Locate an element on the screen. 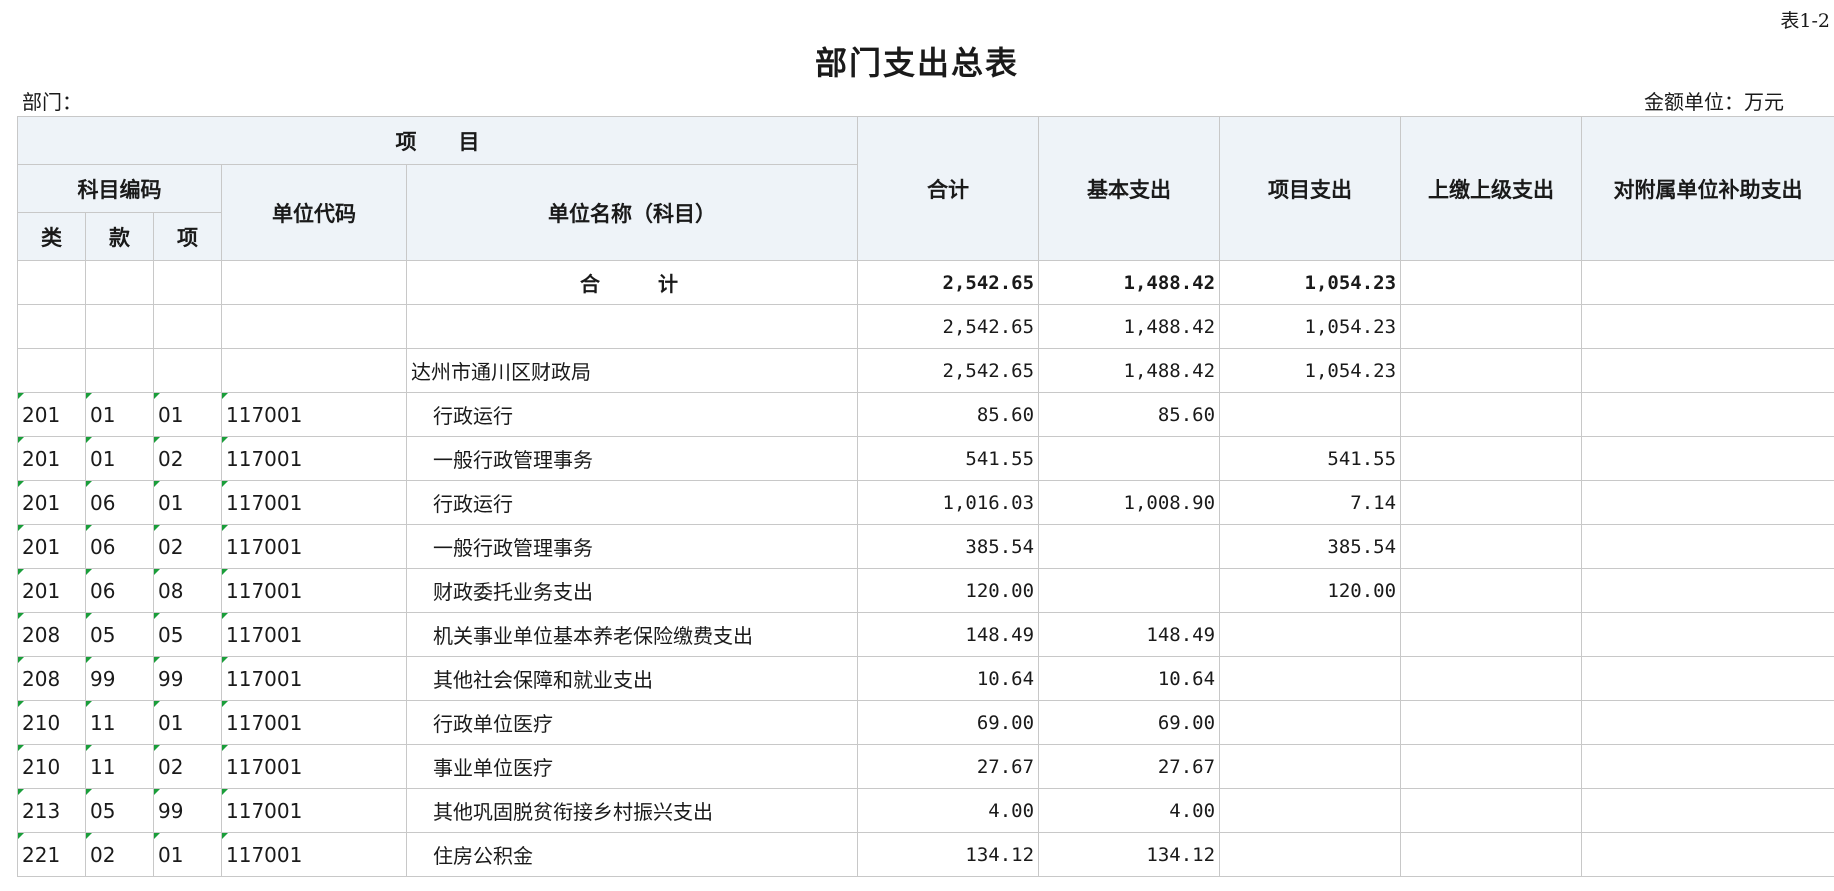 The width and height of the screenshot is (1834, 891). cell-basic: 1,008.90 is located at coordinates (1129, 502).